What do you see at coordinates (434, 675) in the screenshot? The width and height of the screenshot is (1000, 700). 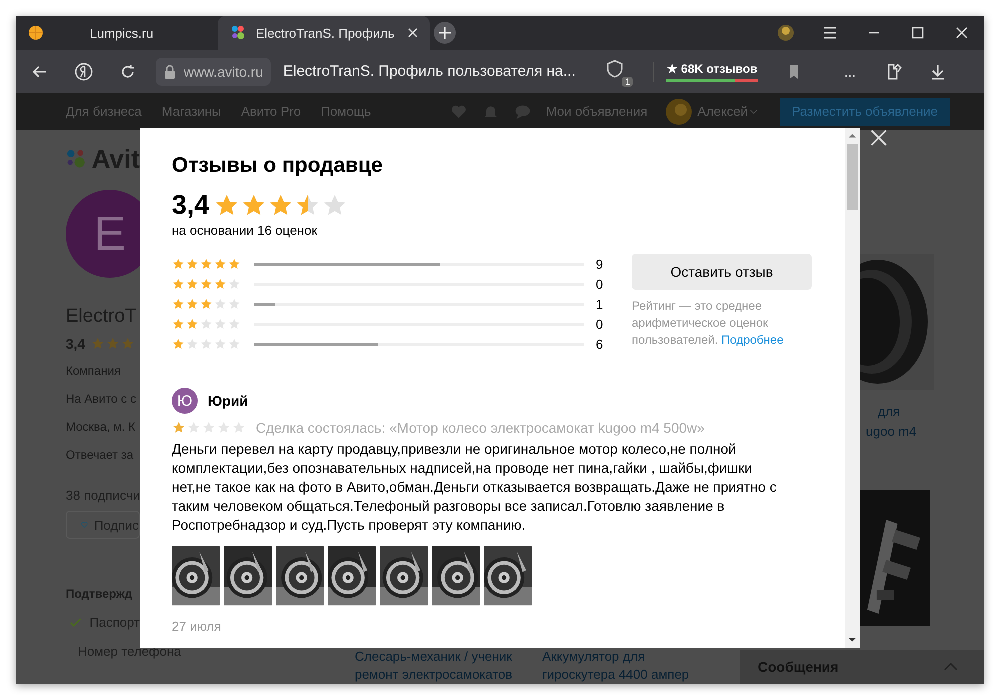 I see `listing-title: ремонт электросамокатов` at bounding box center [434, 675].